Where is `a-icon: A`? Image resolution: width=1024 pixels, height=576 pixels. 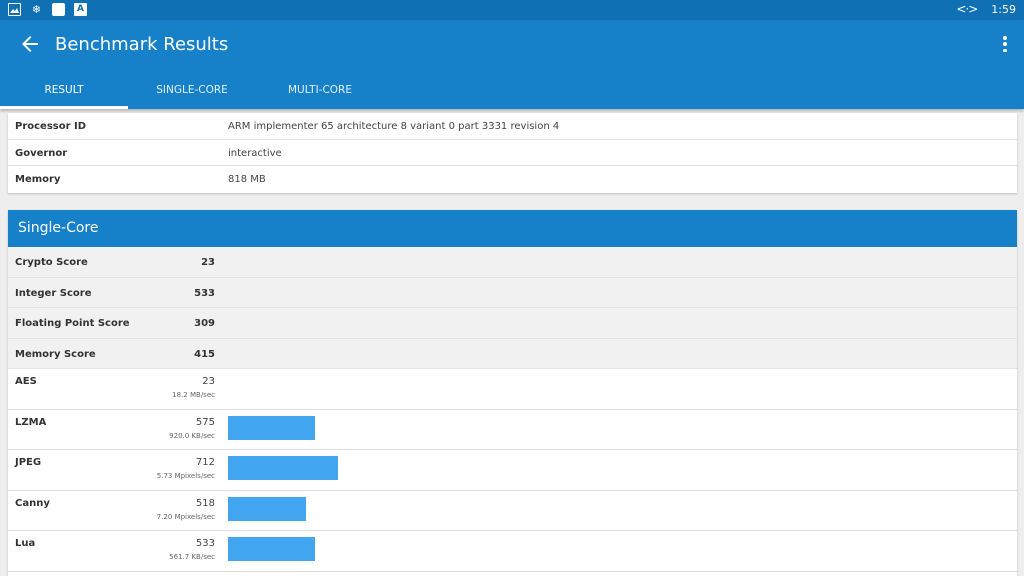 a-icon: A is located at coordinates (80, 9).